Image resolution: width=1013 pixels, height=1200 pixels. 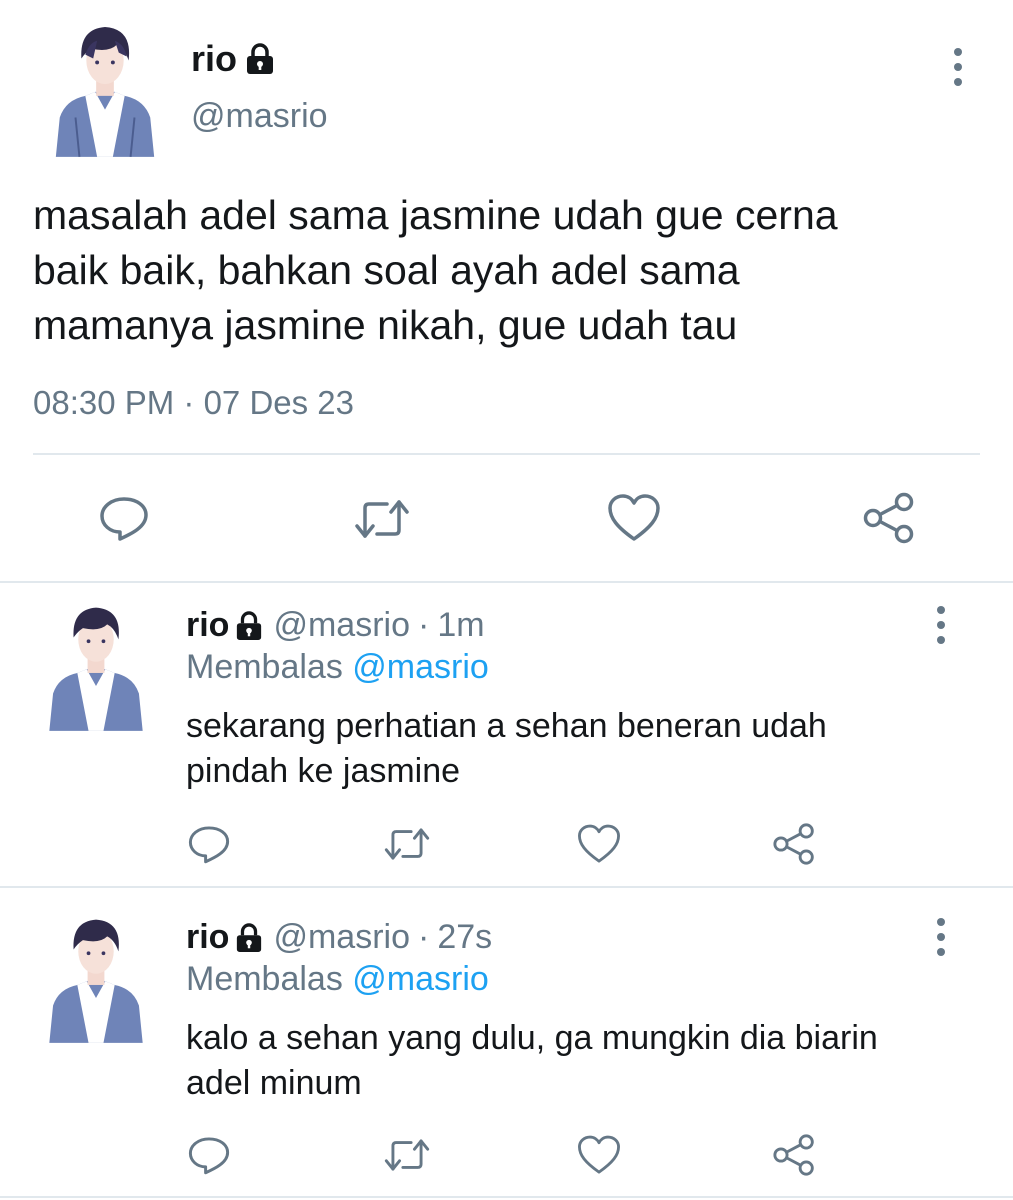 I want to click on reply-time: 1m, so click(x=460, y=625).